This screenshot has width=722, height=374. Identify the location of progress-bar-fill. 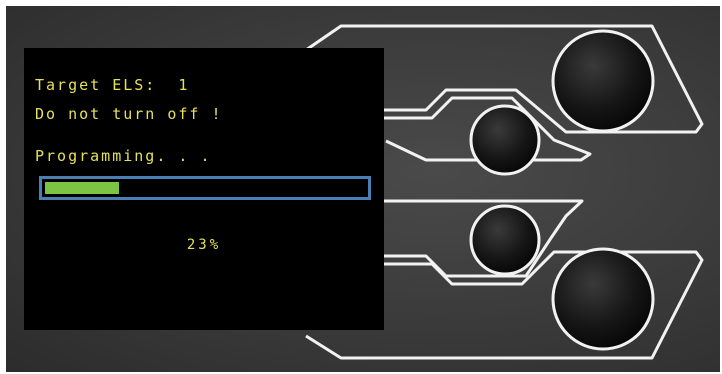
(82, 188).